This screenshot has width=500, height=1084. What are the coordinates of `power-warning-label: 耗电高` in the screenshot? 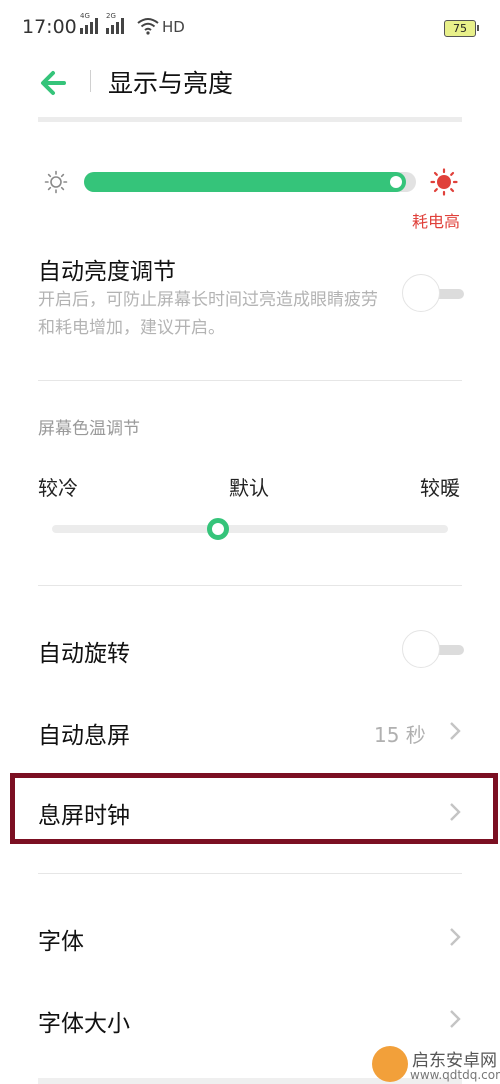 It's located at (436, 221).